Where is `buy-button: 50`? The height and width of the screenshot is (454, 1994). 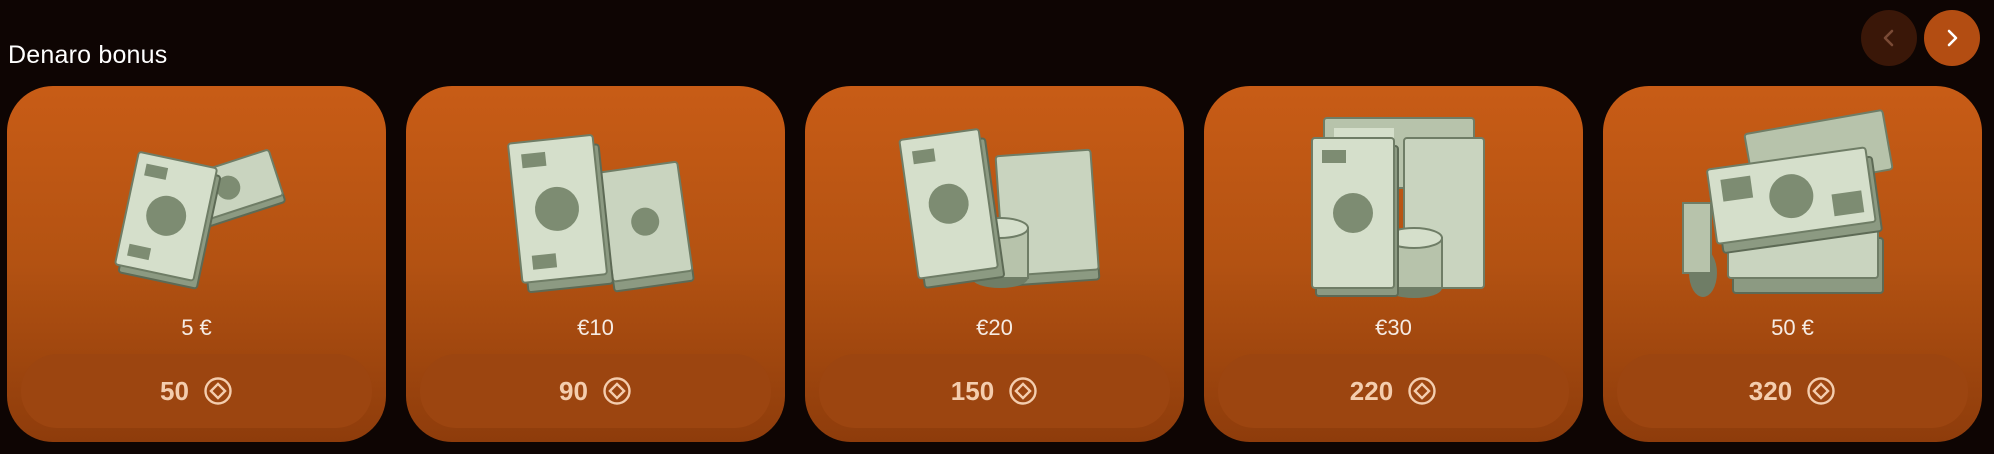 buy-button: 50 is located at coordinates (196, 391).